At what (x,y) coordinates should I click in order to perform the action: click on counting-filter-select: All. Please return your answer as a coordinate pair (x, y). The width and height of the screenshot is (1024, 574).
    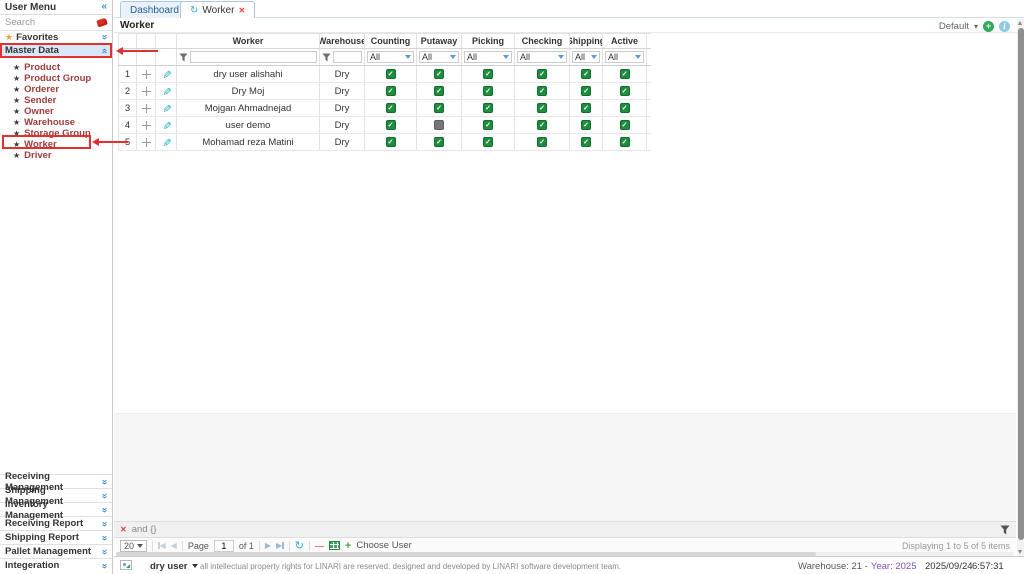
    Looking at the image, I should click on (390, 57).